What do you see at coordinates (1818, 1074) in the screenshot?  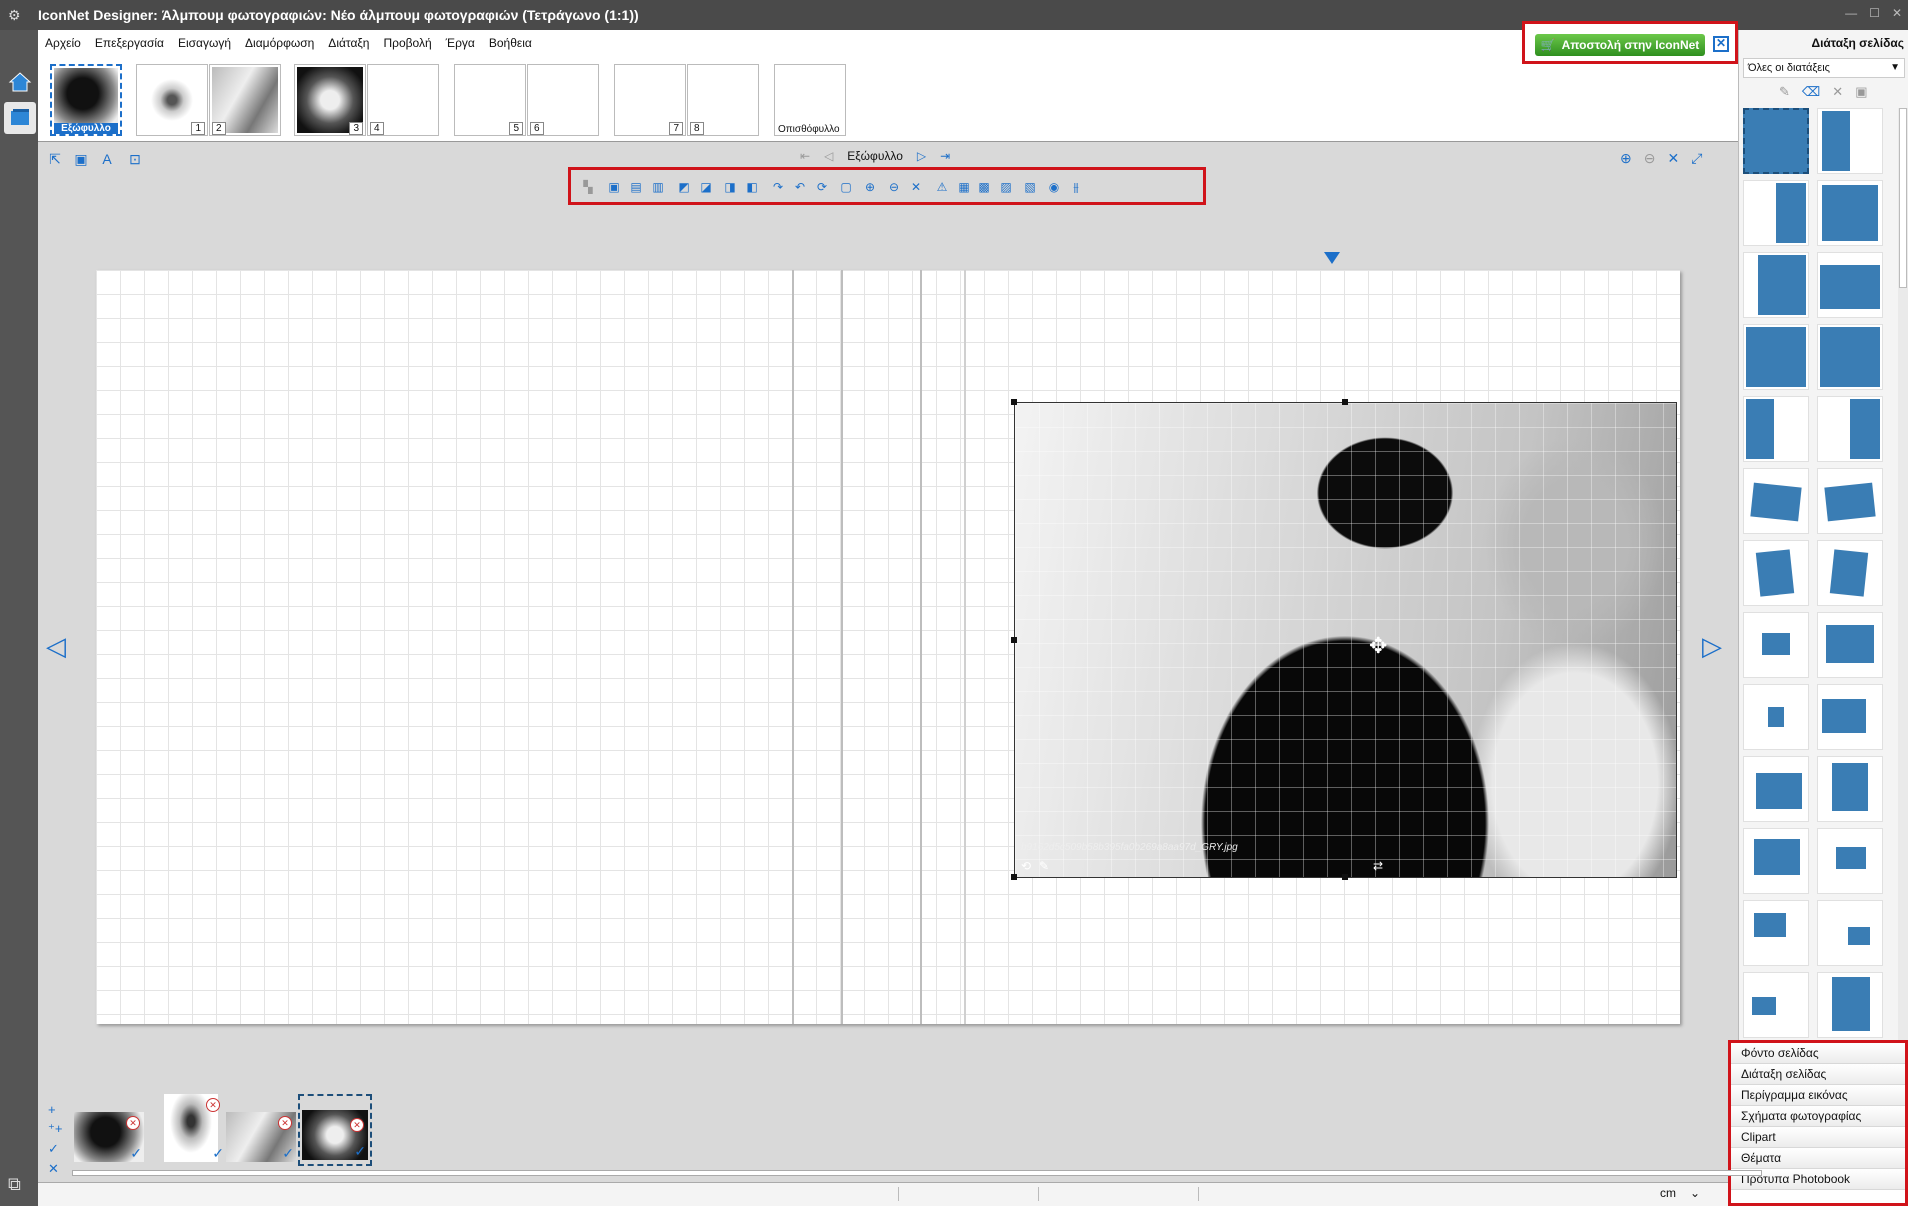 I see `accordion-page-layout: Διάταξη σελίδας` at bounding box center [1818, 1074].